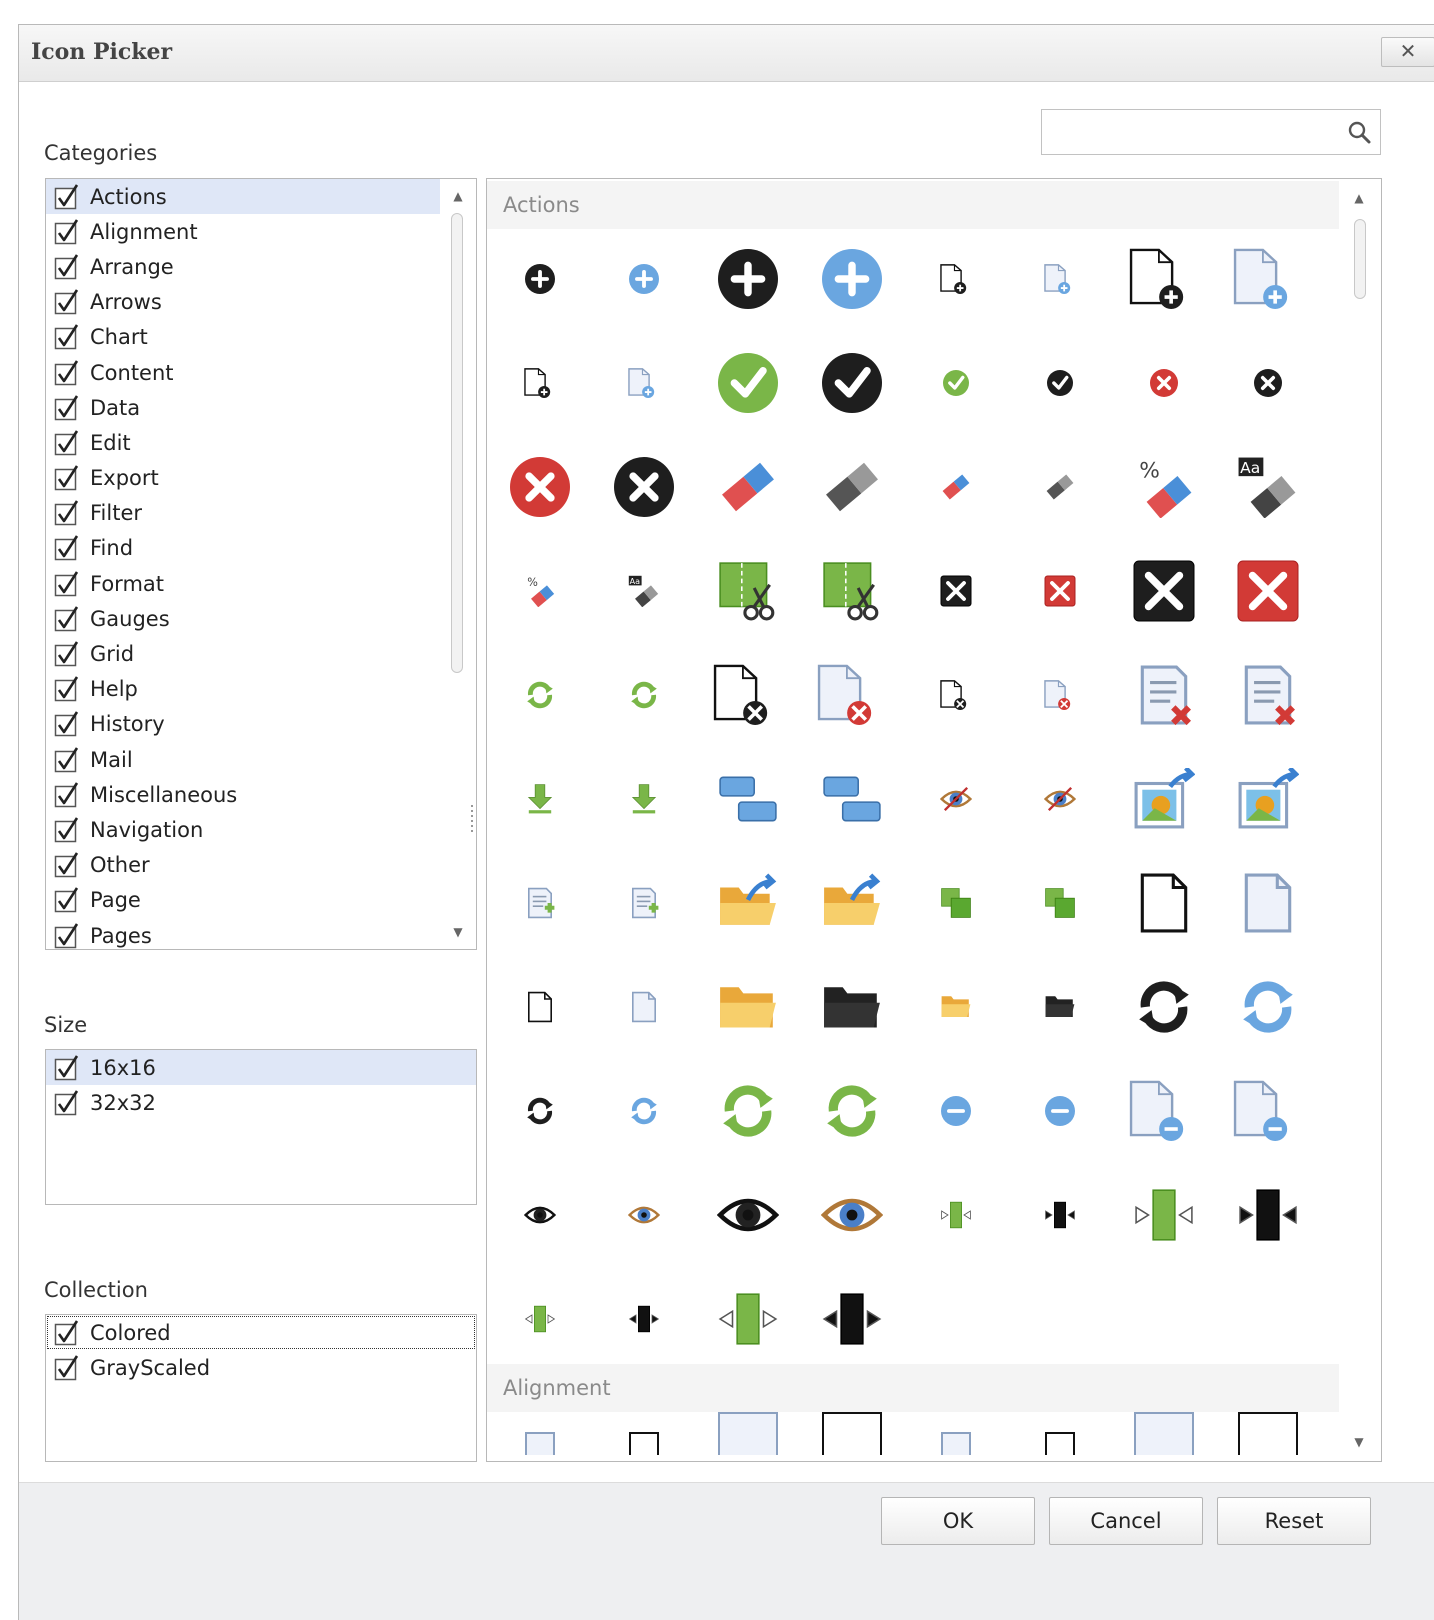  I want to click on category-item: Mail, so click(243, 759).